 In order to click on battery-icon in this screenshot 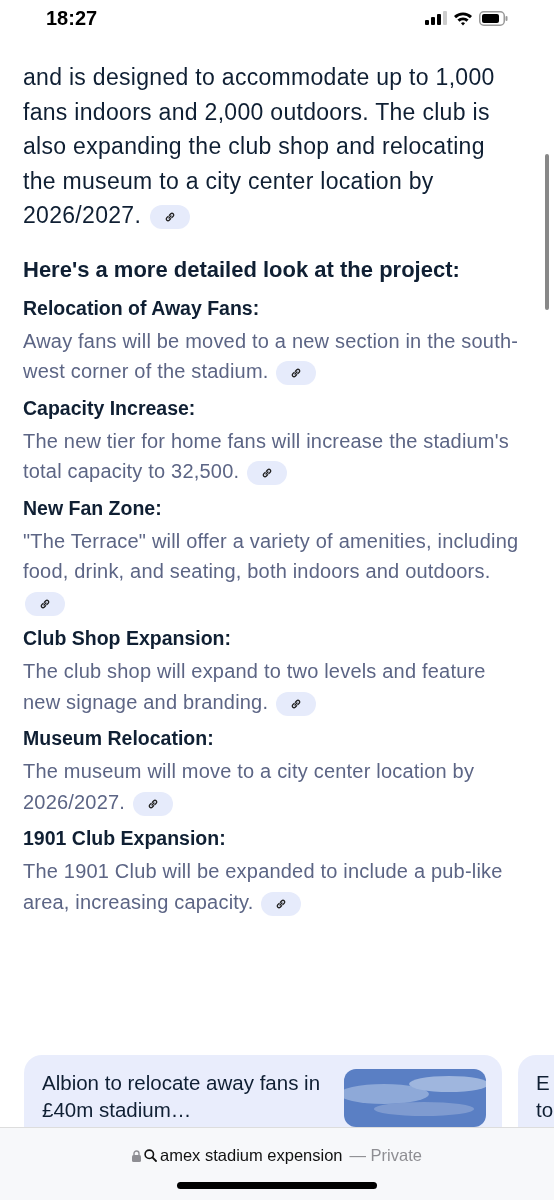, I will do `click(493, 18)`.